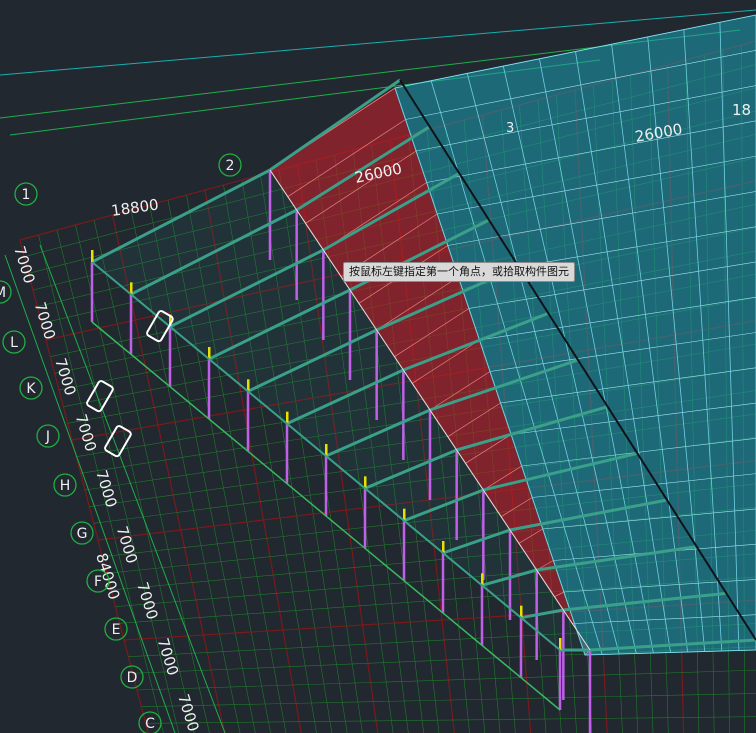 This screenshot has width=756, height=733. I want to click on grid-bubble-label: 2, so click(230, 166).